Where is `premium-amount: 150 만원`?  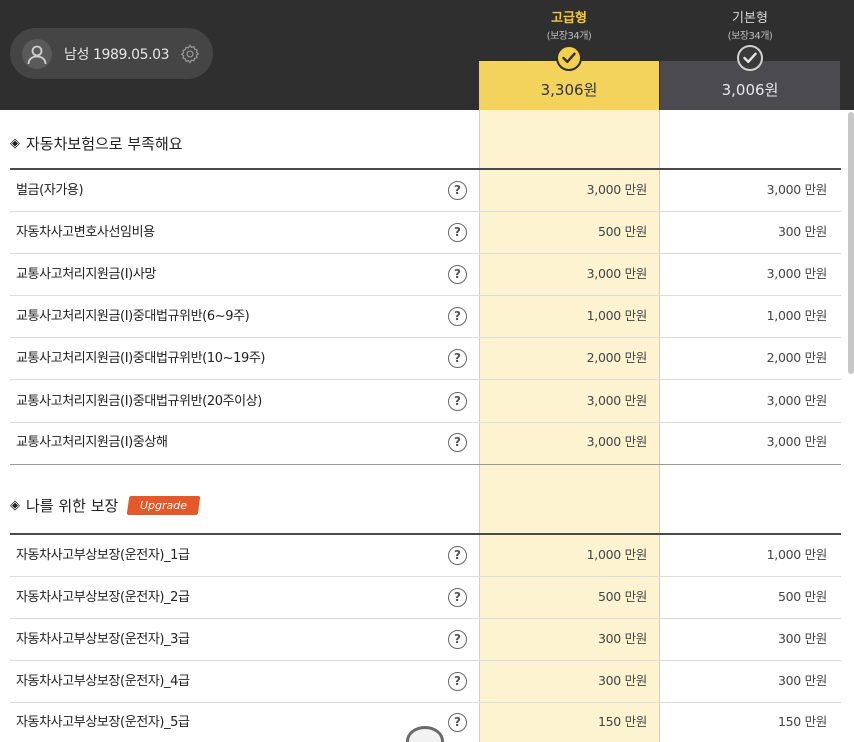 premium-amount: 150 만원 is located at coordinates (622, 721).